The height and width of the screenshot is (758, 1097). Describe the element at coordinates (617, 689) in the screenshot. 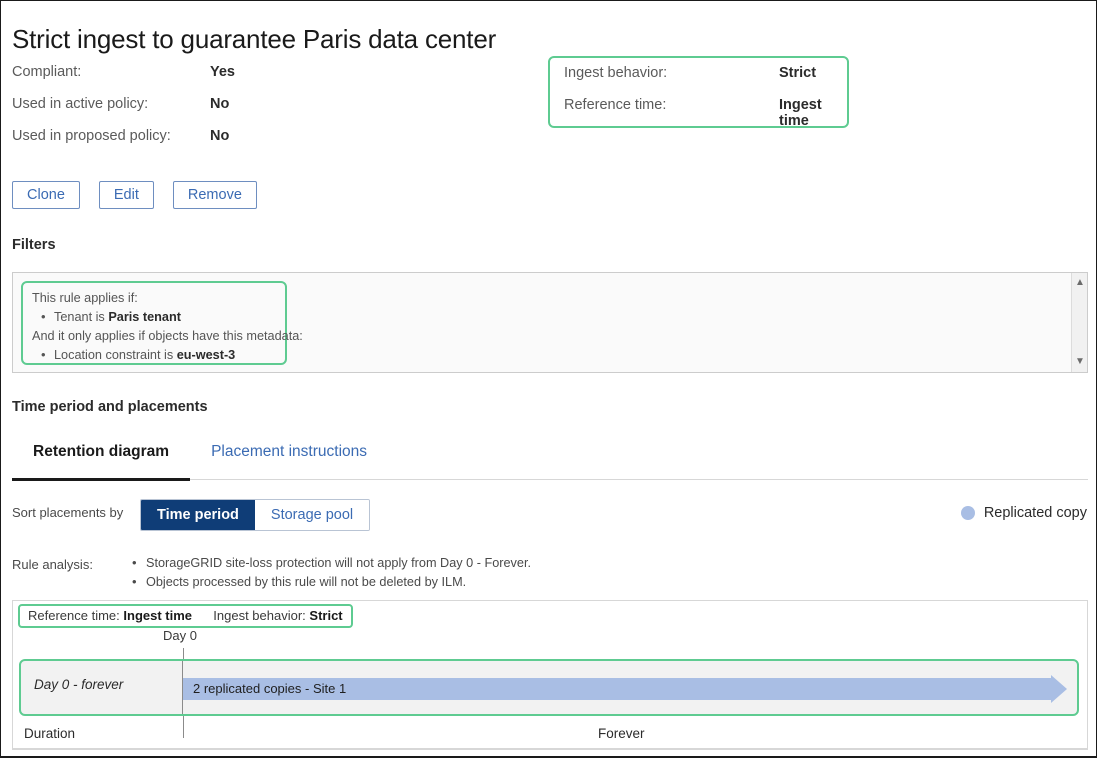

I see `placement-bar: 2 replicated copies - Site 1` at that location.